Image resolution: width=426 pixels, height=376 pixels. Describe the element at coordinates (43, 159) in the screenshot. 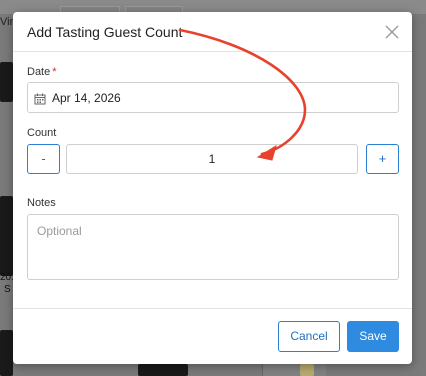

I see `decrement-button: -` at that location.